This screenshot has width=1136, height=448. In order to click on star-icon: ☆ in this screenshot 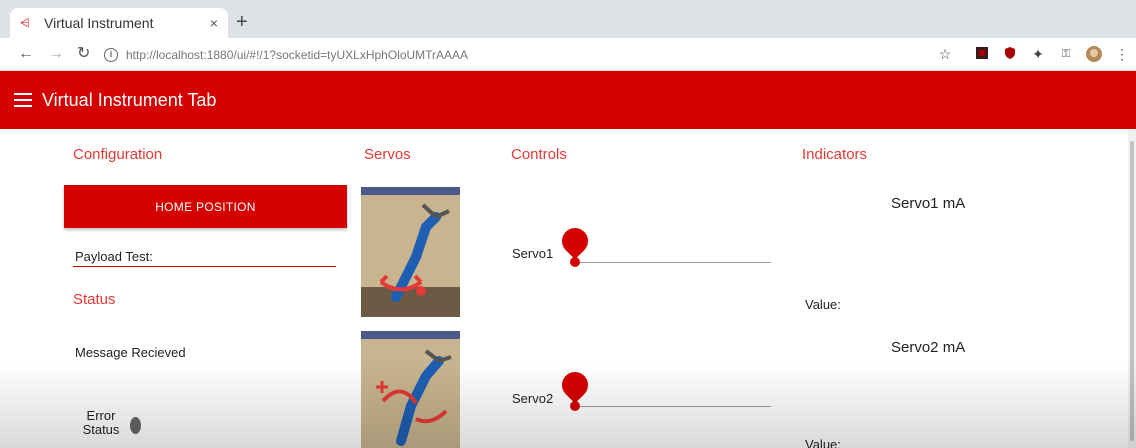, I will do `click(945, 54)`.